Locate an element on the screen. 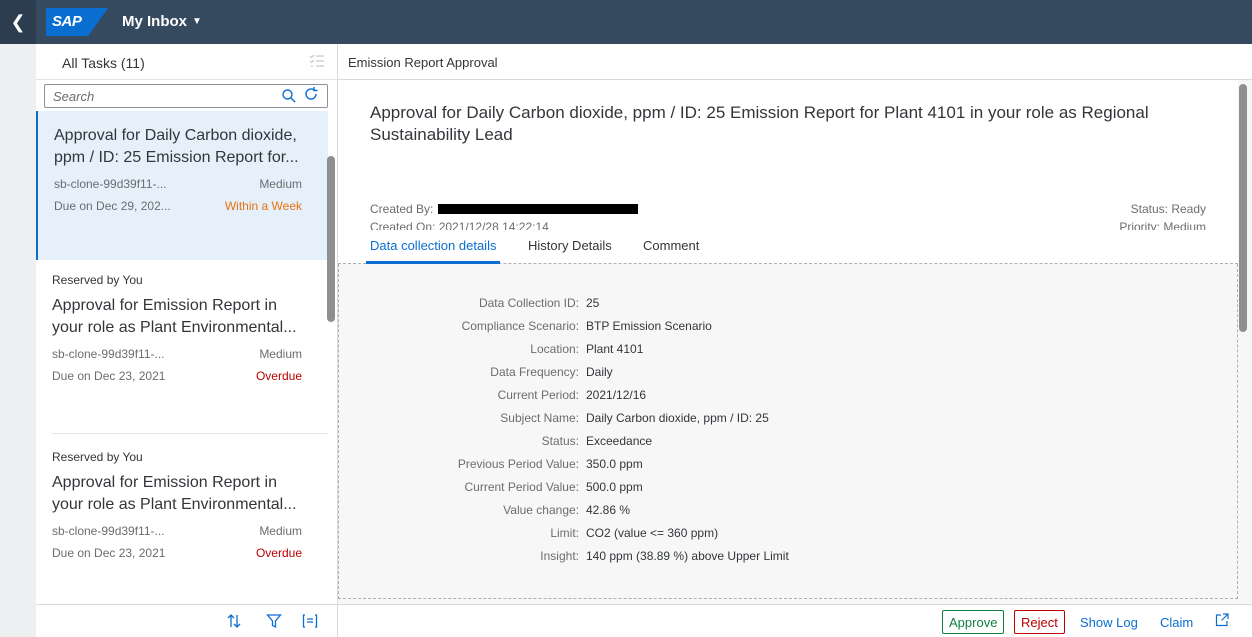 The width and height of the screenshot is (1252, 637). tab-history: History Details is located at coordinates (570, 245).